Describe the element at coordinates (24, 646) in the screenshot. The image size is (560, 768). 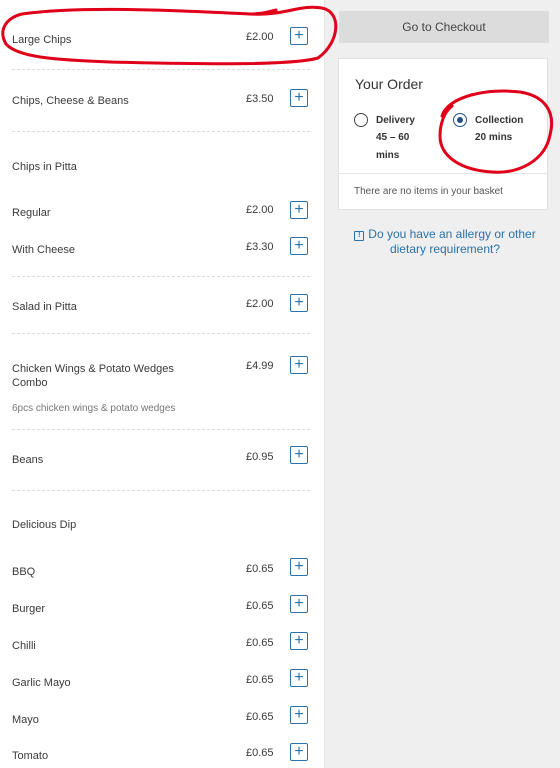
I see `item-name: Chilli` at that location.